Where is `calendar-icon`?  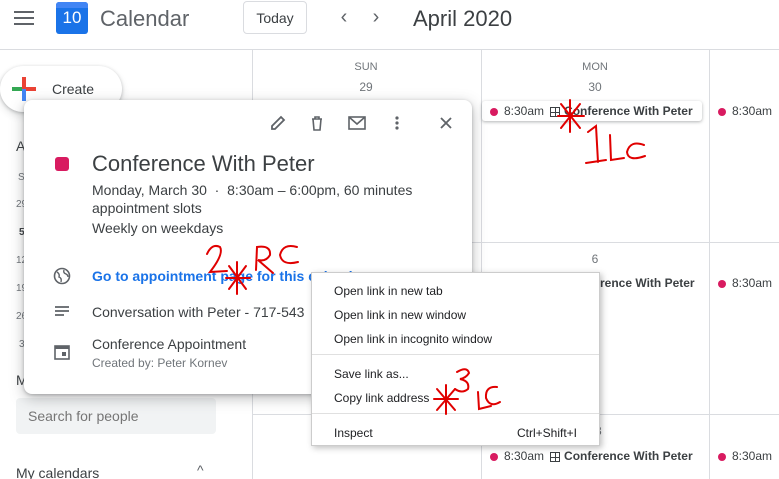
calendar-icon is located at coordinates (62, 353).